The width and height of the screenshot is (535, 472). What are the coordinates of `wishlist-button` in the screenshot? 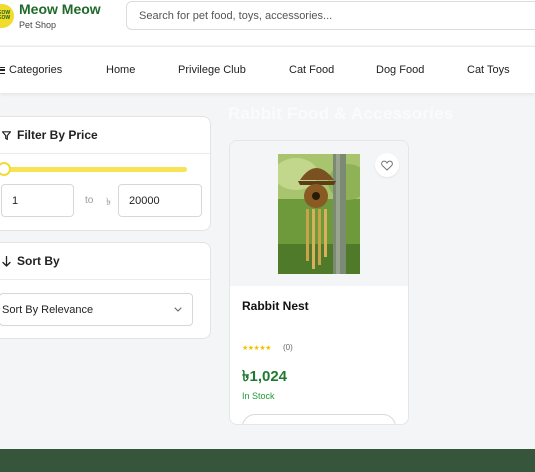 It's located at (387, 165).